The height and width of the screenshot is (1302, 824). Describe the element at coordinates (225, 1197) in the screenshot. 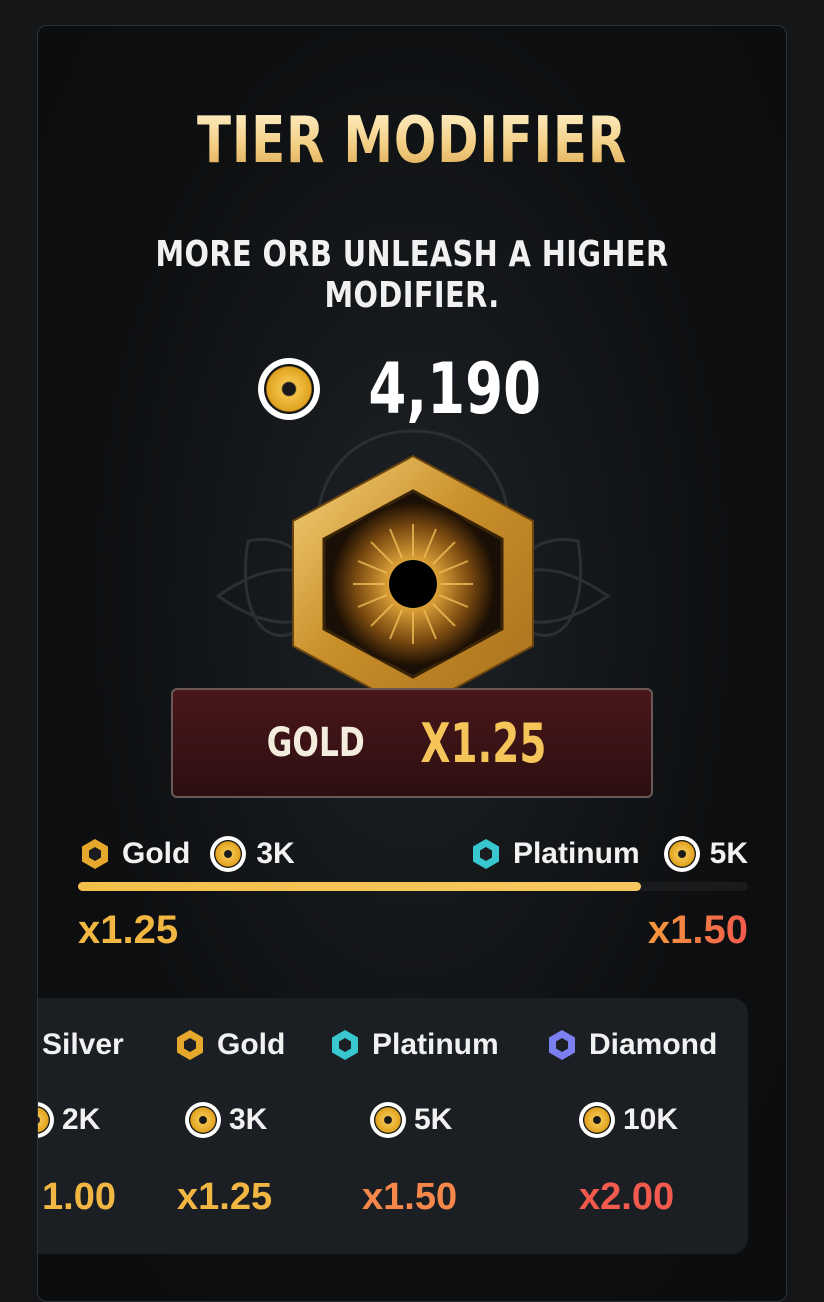

I see `tier-multiplier: x1.25` at that location.